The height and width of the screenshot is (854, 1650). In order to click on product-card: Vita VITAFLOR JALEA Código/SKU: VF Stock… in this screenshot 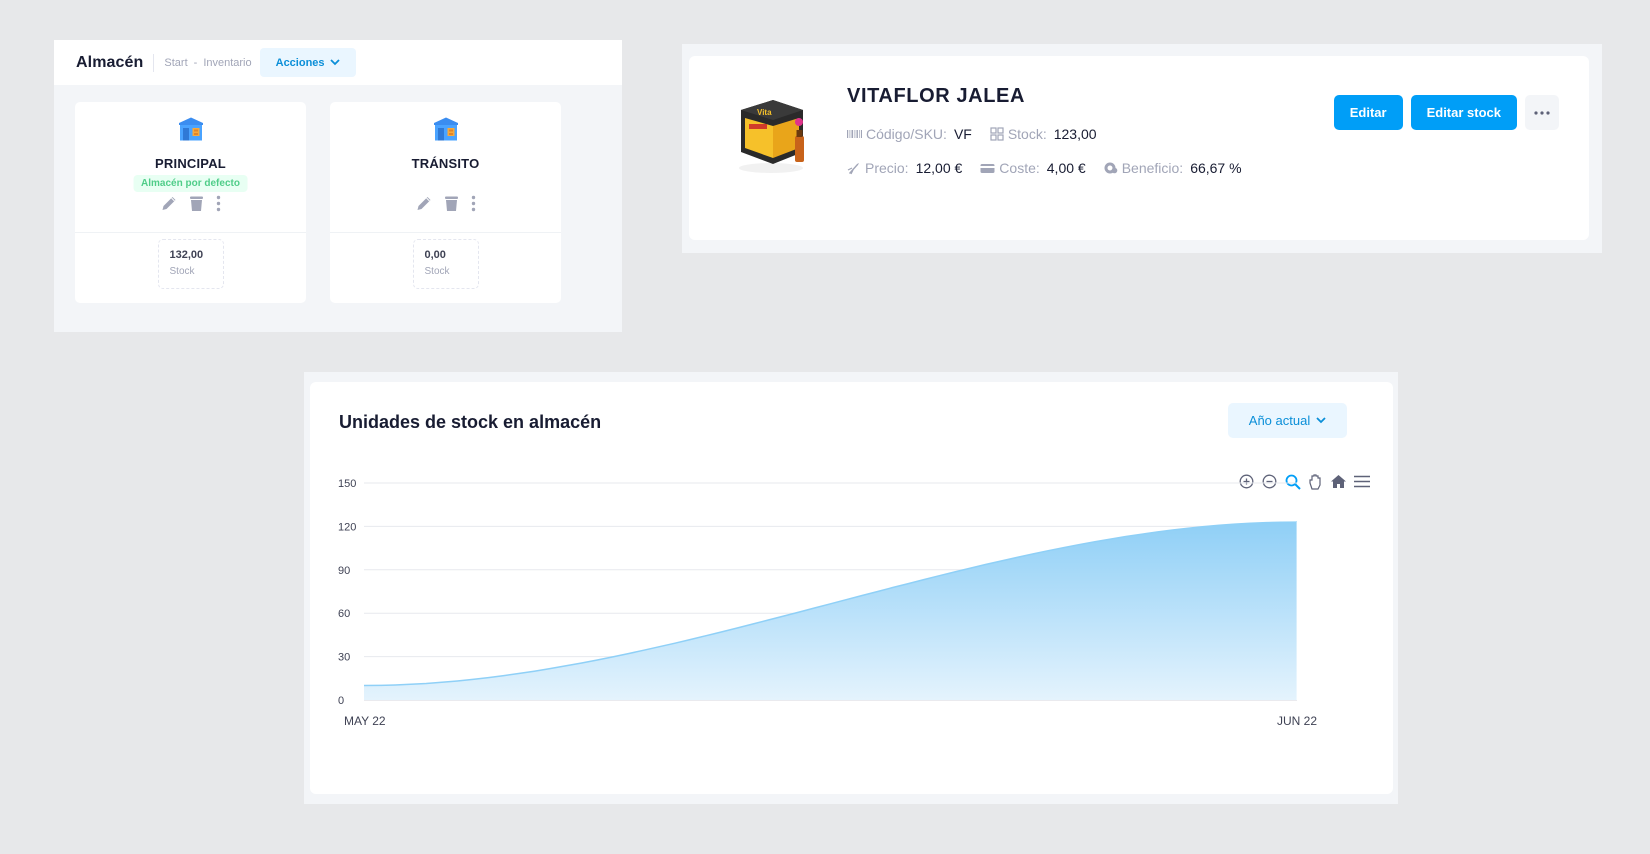, I will do `click(1139, 148)`.